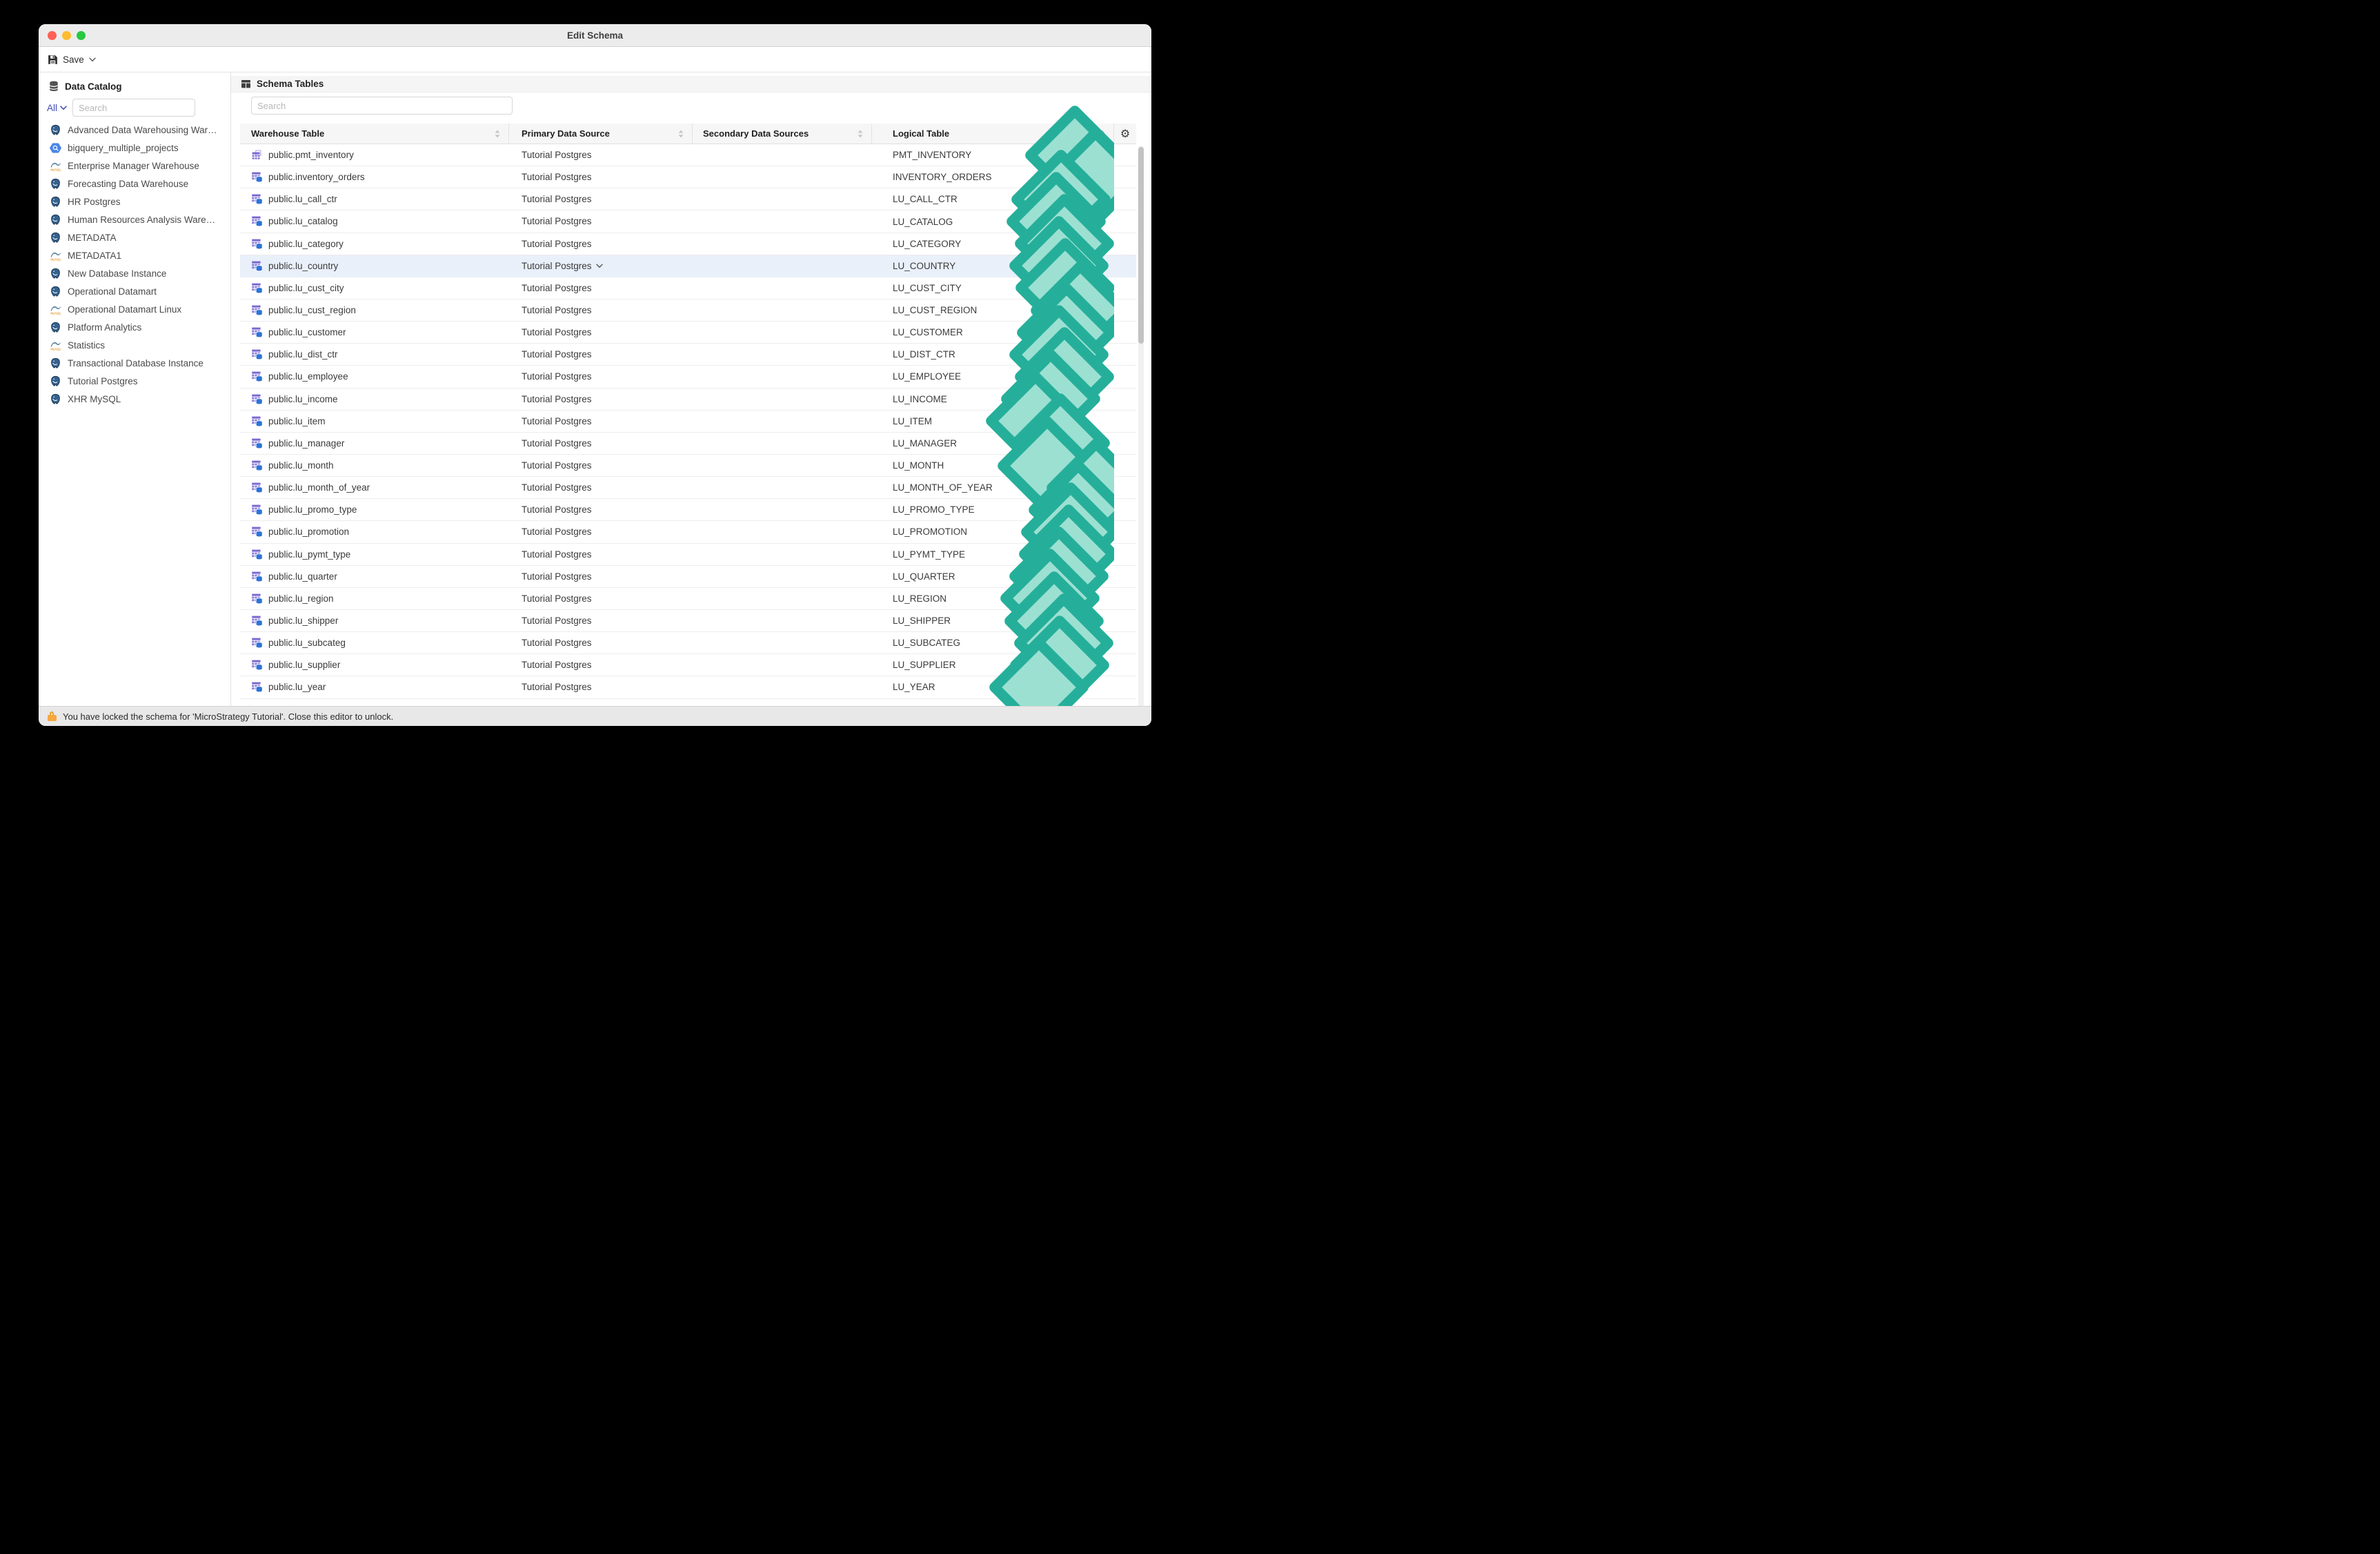 This screenshot has width=2380, height=1554. I want to click on warehouse-table-cell: public.lu_month, so click(374, 465).